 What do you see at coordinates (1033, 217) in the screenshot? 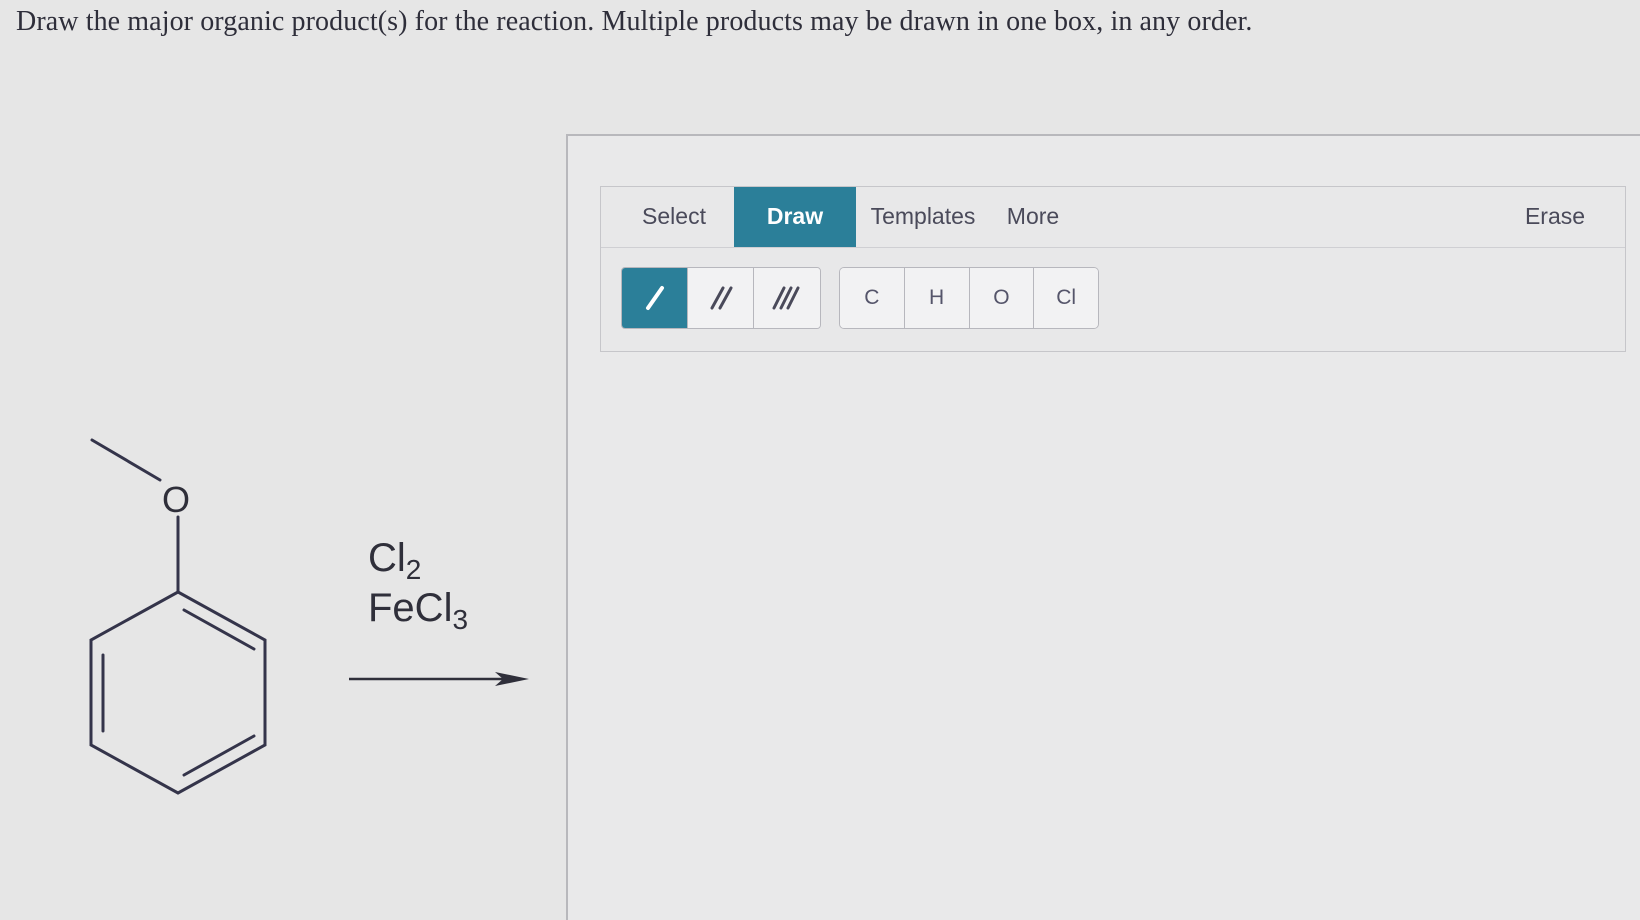
I see `tab-more: More` at bounding box center [1033, 217].